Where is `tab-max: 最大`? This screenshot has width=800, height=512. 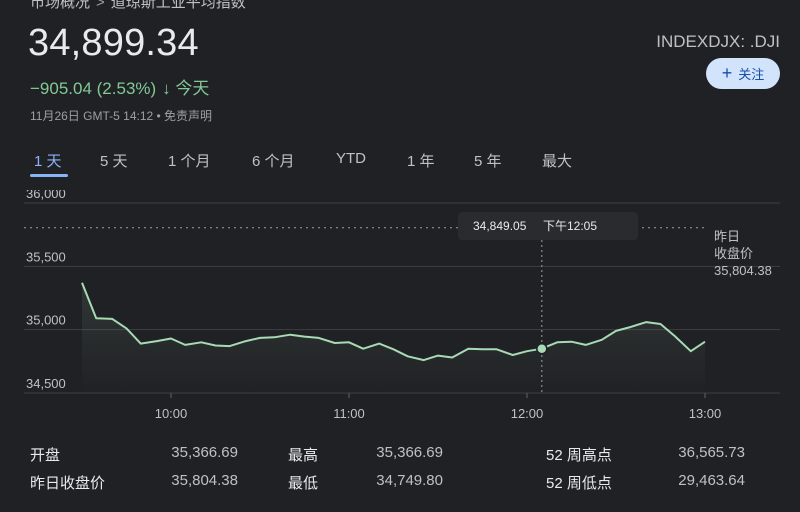
tab-max: 最大 is located at coordinates (557, 160).